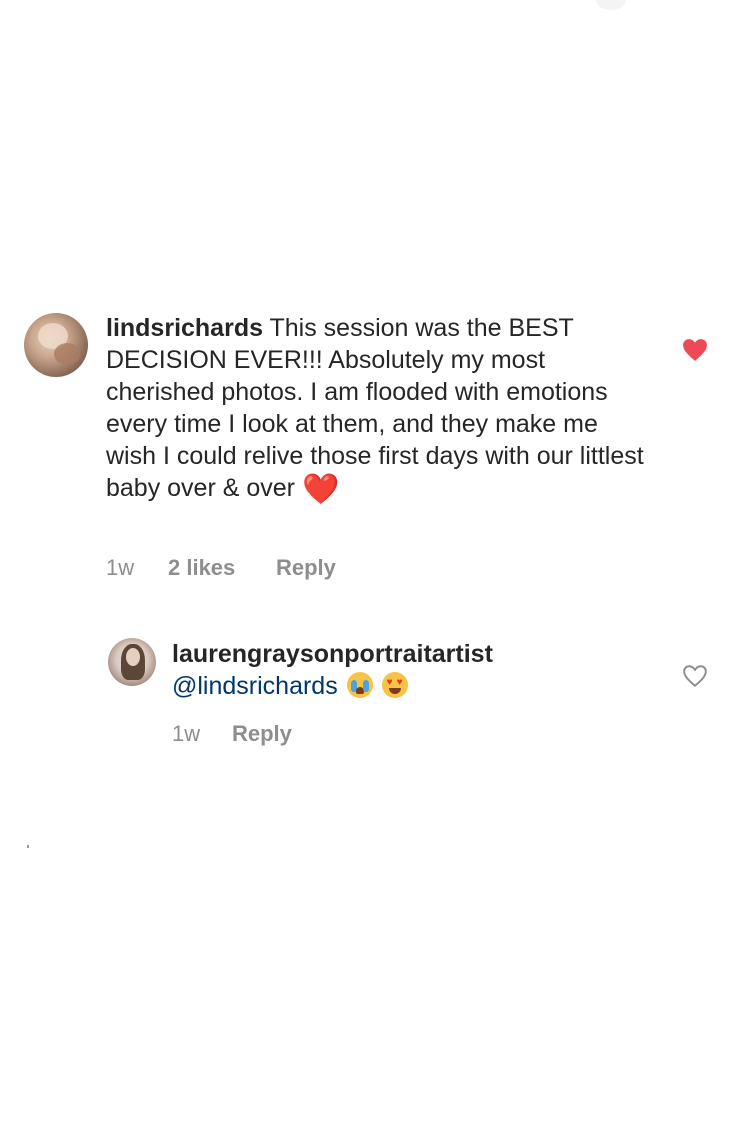 The height and width of the screenshot is (1125, 750). Describe the element at coordinates (28, 846) in the screenshot. I see `stray-mark` at that location.